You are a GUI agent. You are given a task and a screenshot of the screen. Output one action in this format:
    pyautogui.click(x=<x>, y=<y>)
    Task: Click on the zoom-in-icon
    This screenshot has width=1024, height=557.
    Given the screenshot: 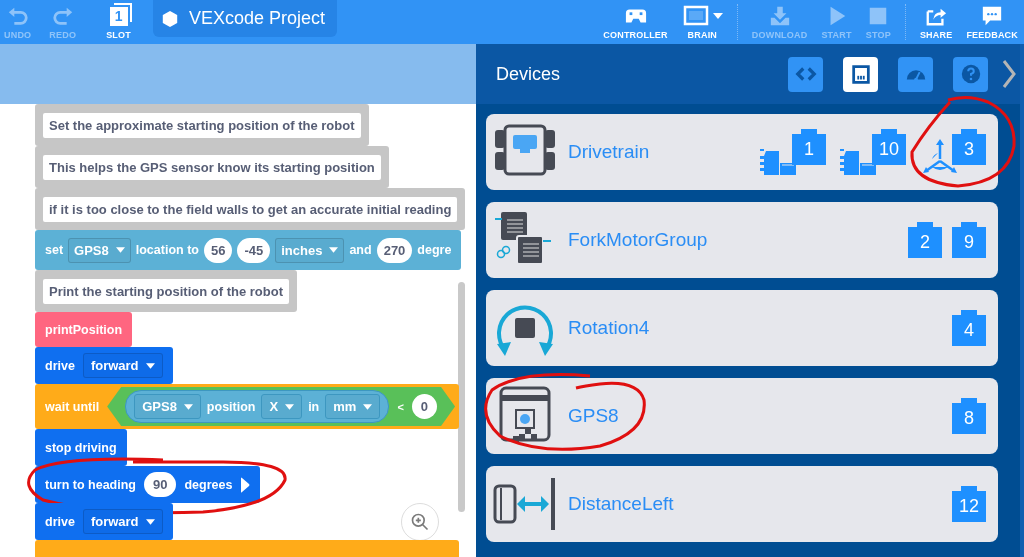 What is the action you would take?
    pyautogui.click(x=420, y=522)
    